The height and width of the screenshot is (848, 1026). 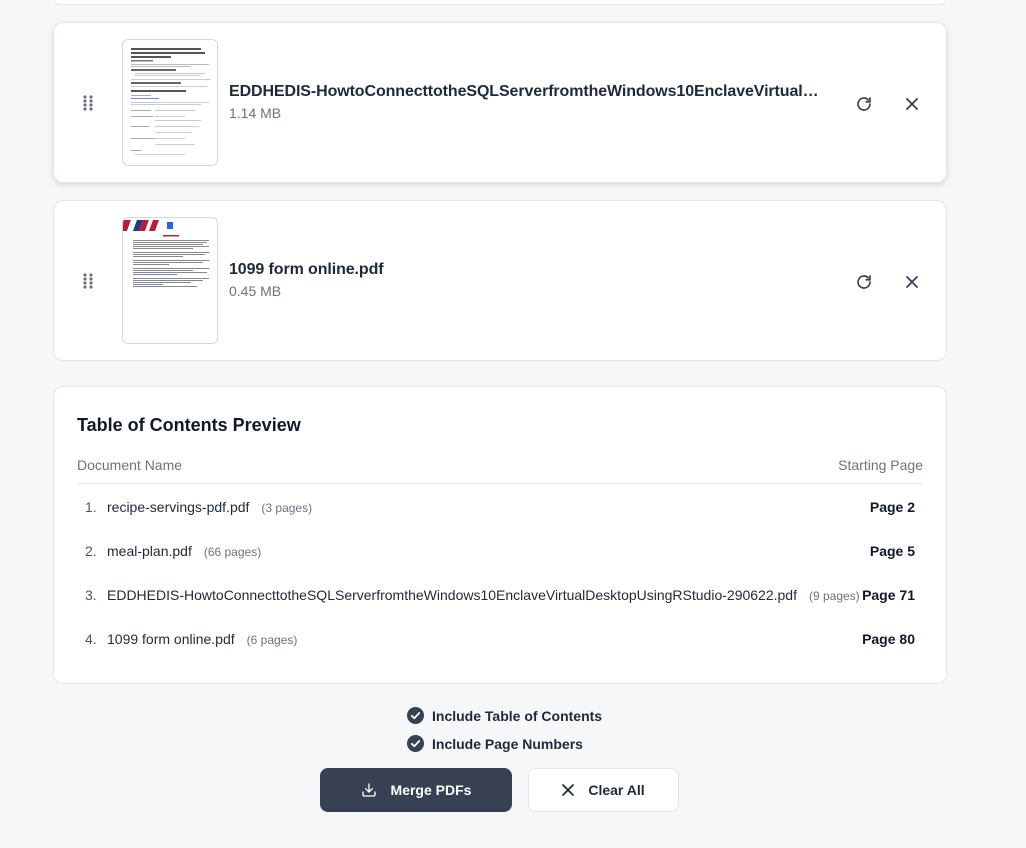 What do you see at coordinates (888, 595) in the screenshot?
I see `toc-row-start: Page 71` at bounding box center [888, 595].